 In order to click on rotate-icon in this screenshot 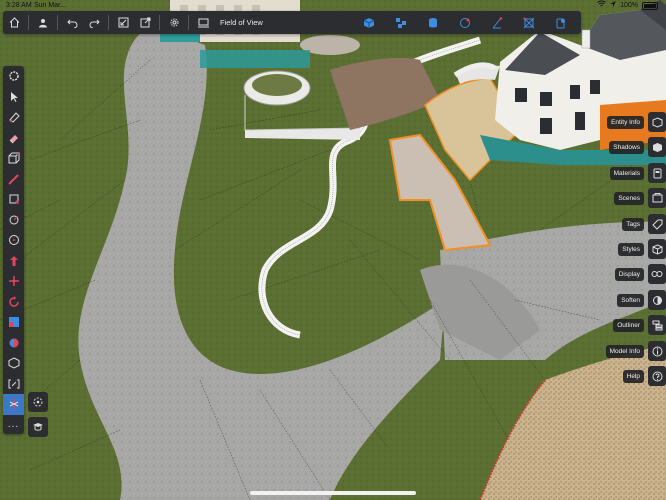, I will do `click(13, 302)`.